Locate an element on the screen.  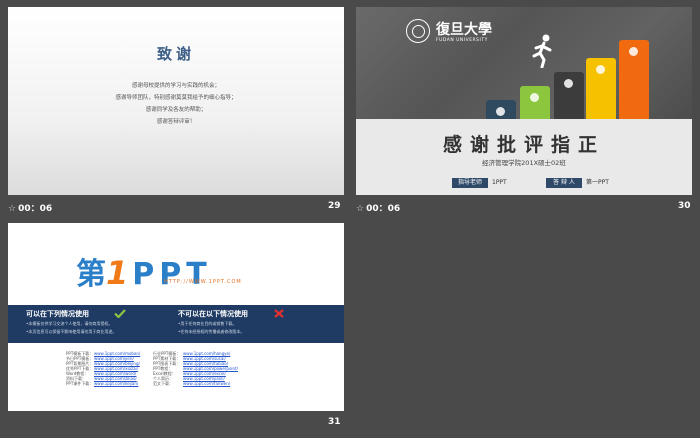
link-label: 范文下载： is located at coordinates (163, 383).